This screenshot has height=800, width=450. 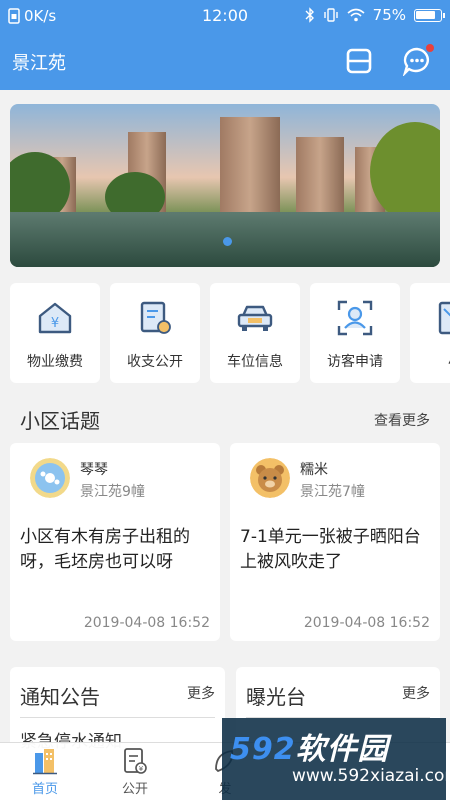 I want to click on topics-more-link: 查看更多, so click(x=402, y=420).